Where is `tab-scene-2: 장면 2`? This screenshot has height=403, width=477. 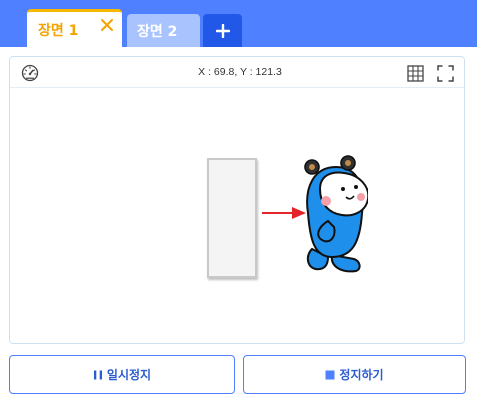 tab-scene-2: 장면 2 is located at coordinates (163, 30).